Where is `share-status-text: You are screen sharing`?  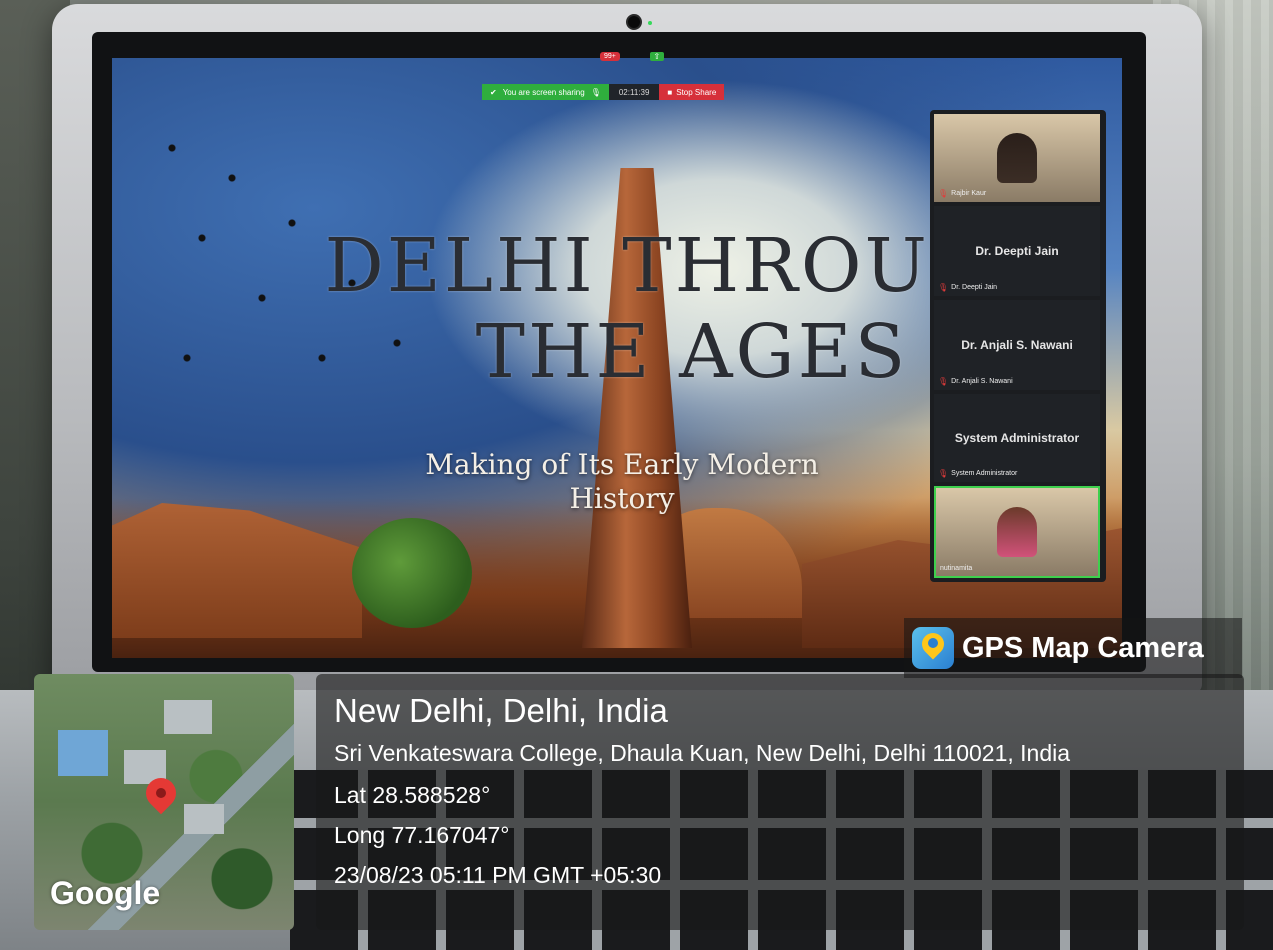 share-status-text: You are screen sharing is located at coordinates (543, 92).